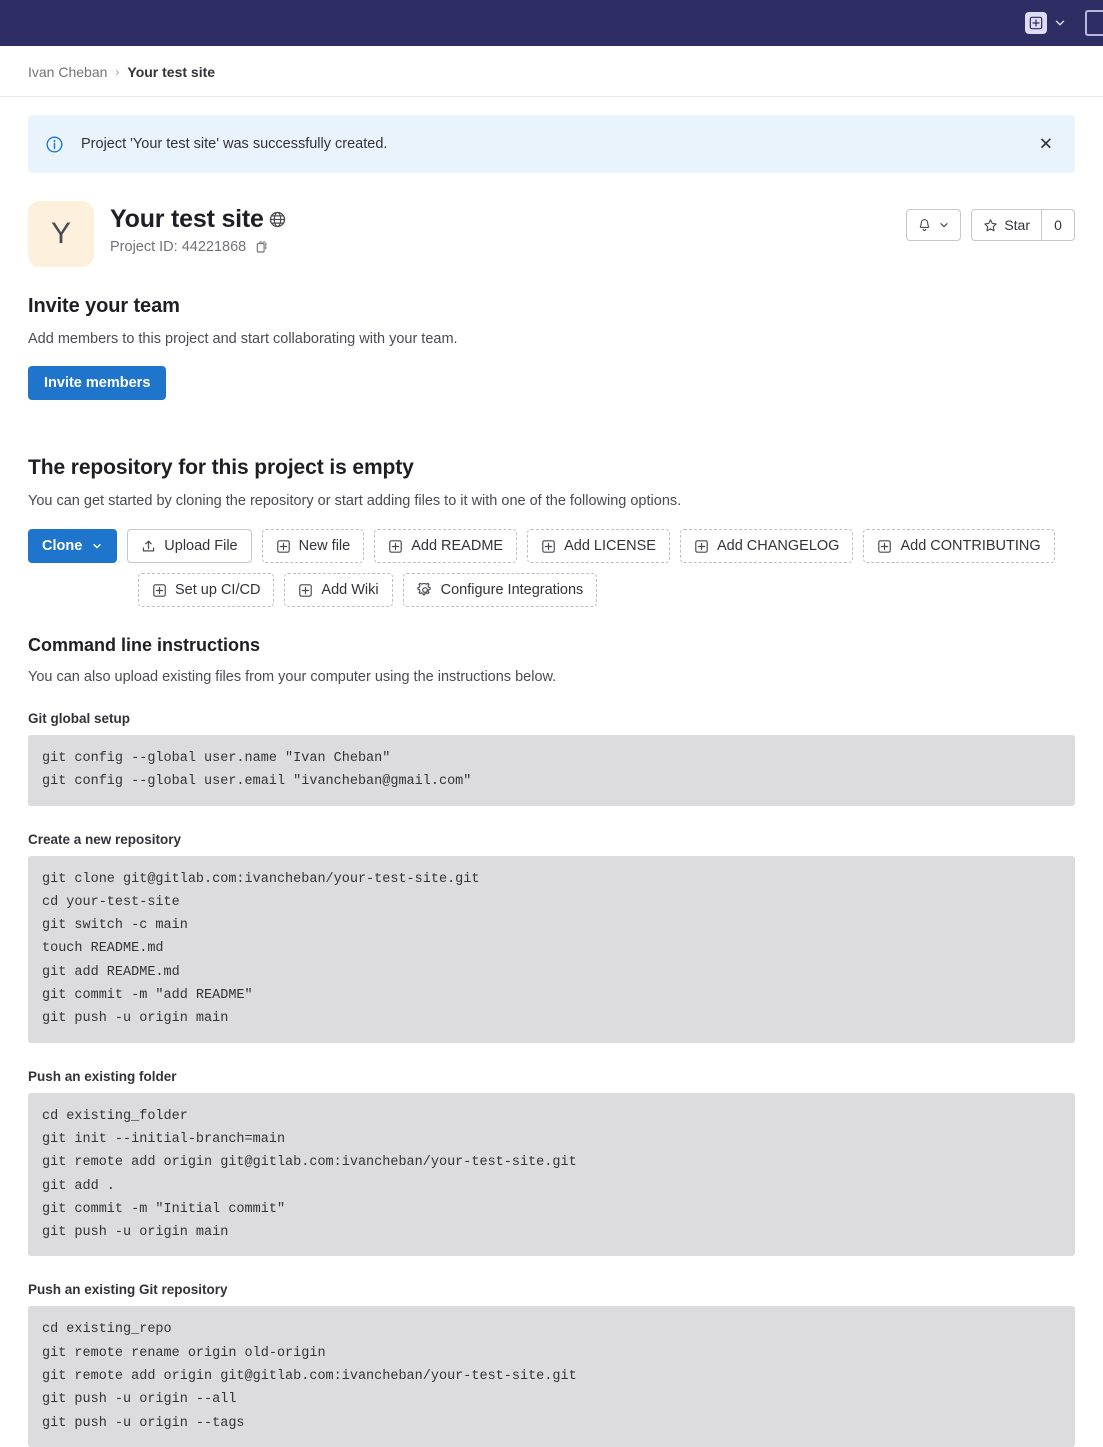  I want to click on new-file-label: New file, so click(324, 546).